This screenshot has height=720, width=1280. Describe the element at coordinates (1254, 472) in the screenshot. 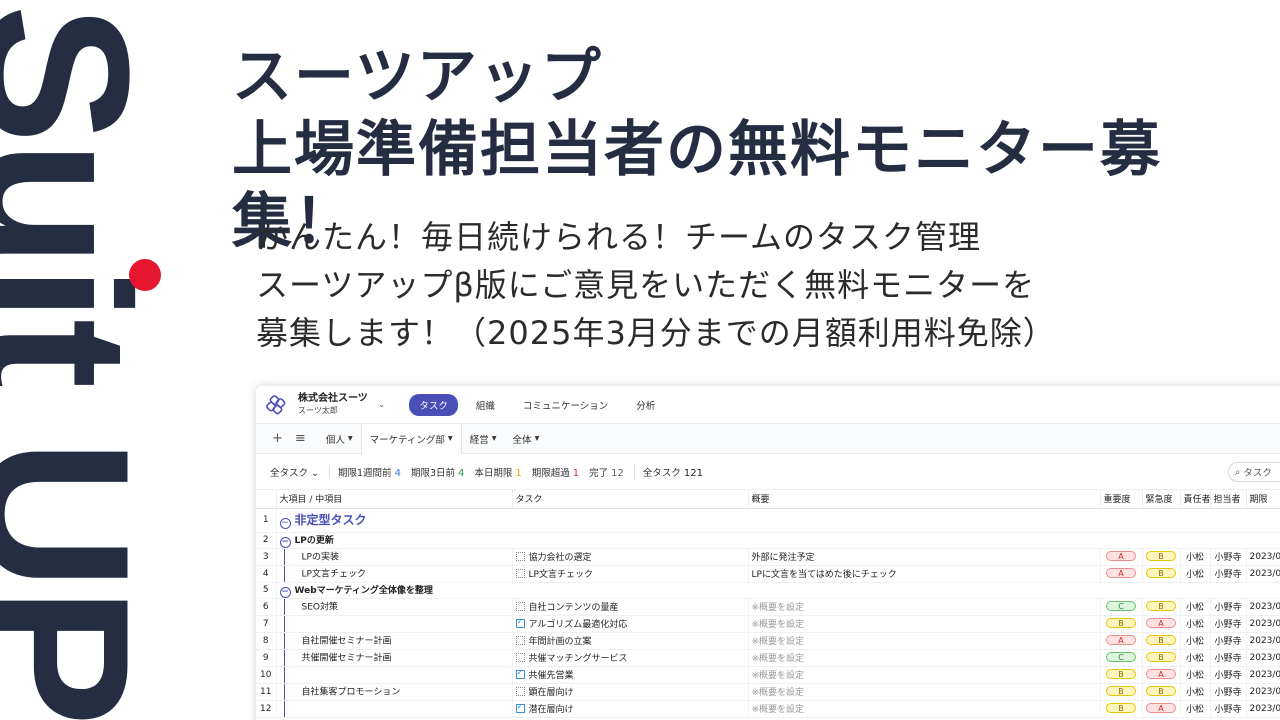

I see `search-input: ⌕ タスク` at that location.